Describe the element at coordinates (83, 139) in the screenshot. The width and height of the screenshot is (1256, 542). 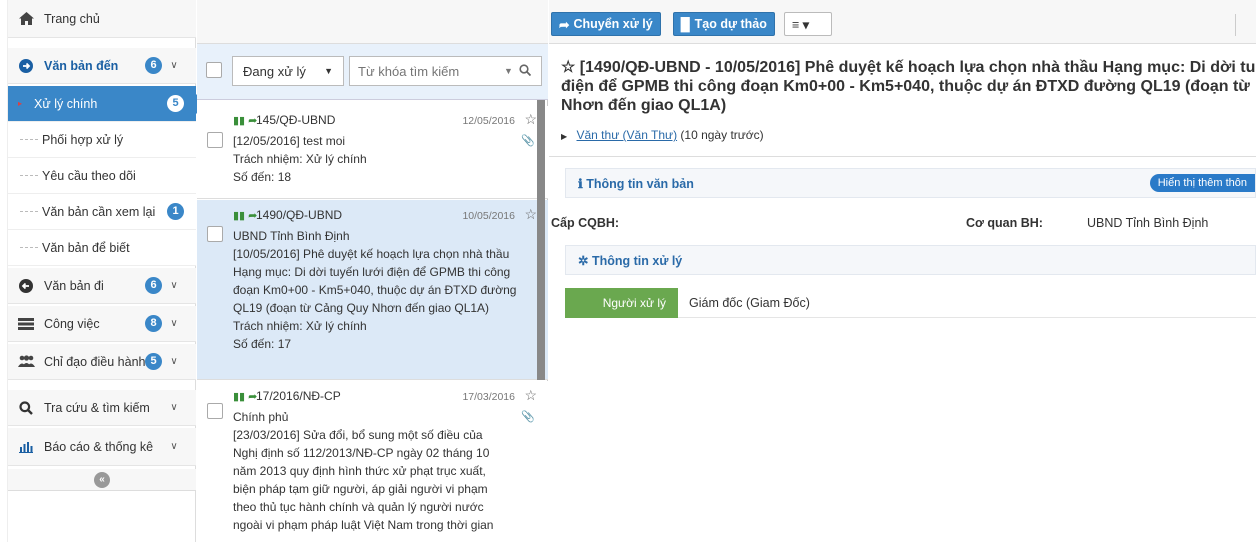
I see `sidebar-item-label: Phối hợp xử lý` at that location.